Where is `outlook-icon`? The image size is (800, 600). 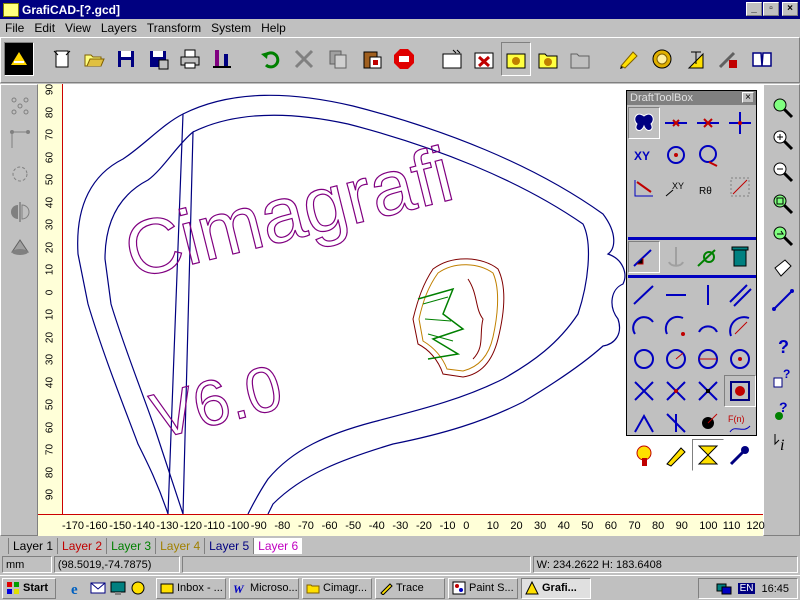
outlook-icon is located at coordinates (98, 588).